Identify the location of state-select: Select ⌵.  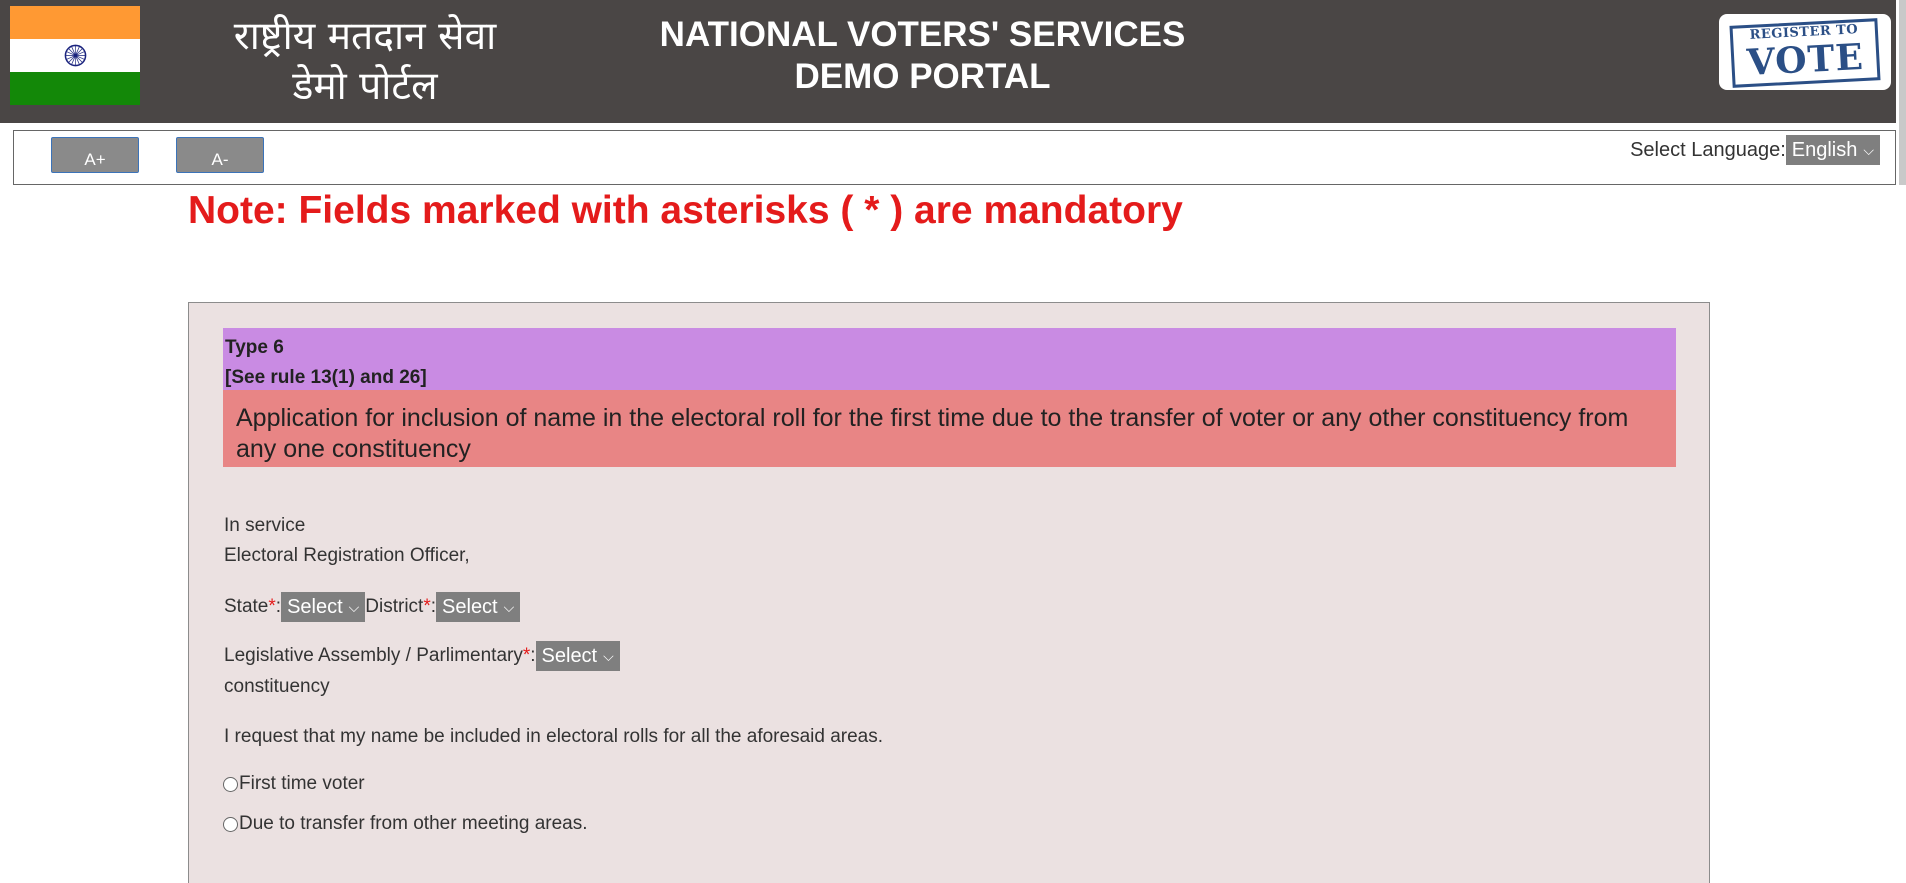
(323, 607).